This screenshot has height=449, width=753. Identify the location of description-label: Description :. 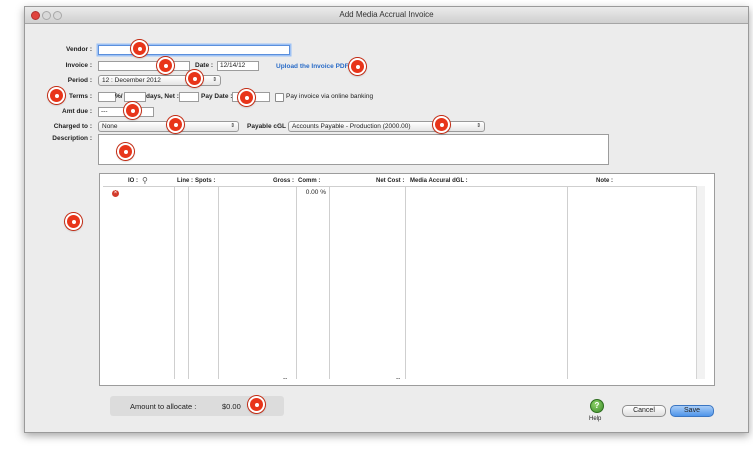
(72, 138).